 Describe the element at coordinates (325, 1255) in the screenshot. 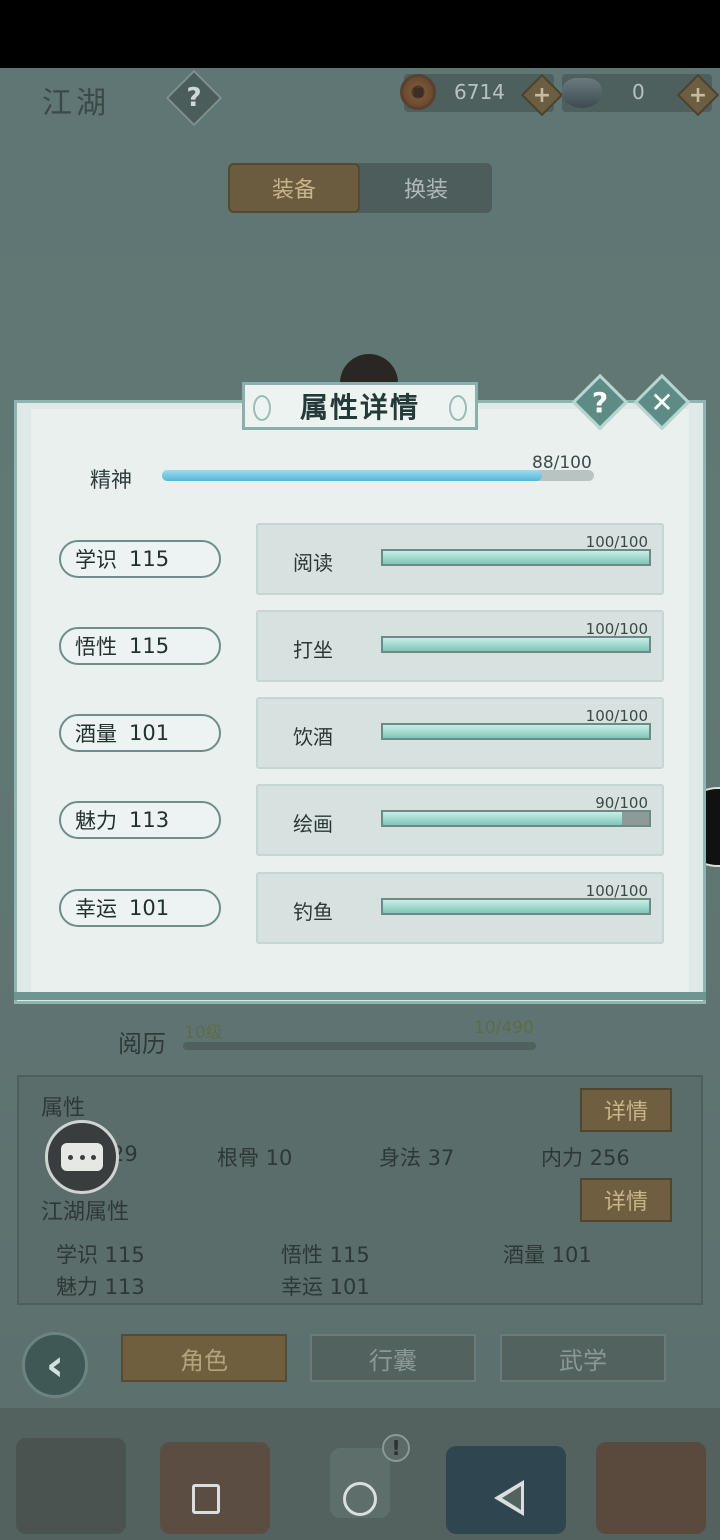

I see `jianghu-stat: 悟性 115` at that location.